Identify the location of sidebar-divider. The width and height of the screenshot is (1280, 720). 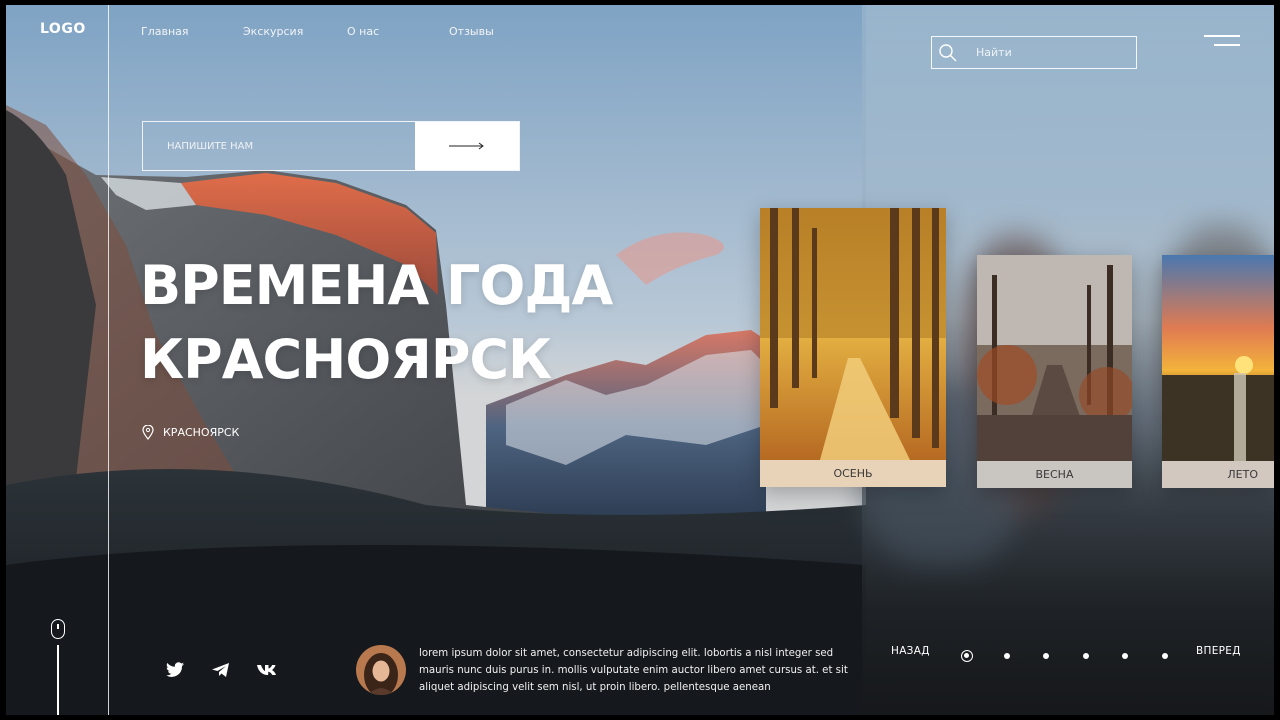
(108, 360).